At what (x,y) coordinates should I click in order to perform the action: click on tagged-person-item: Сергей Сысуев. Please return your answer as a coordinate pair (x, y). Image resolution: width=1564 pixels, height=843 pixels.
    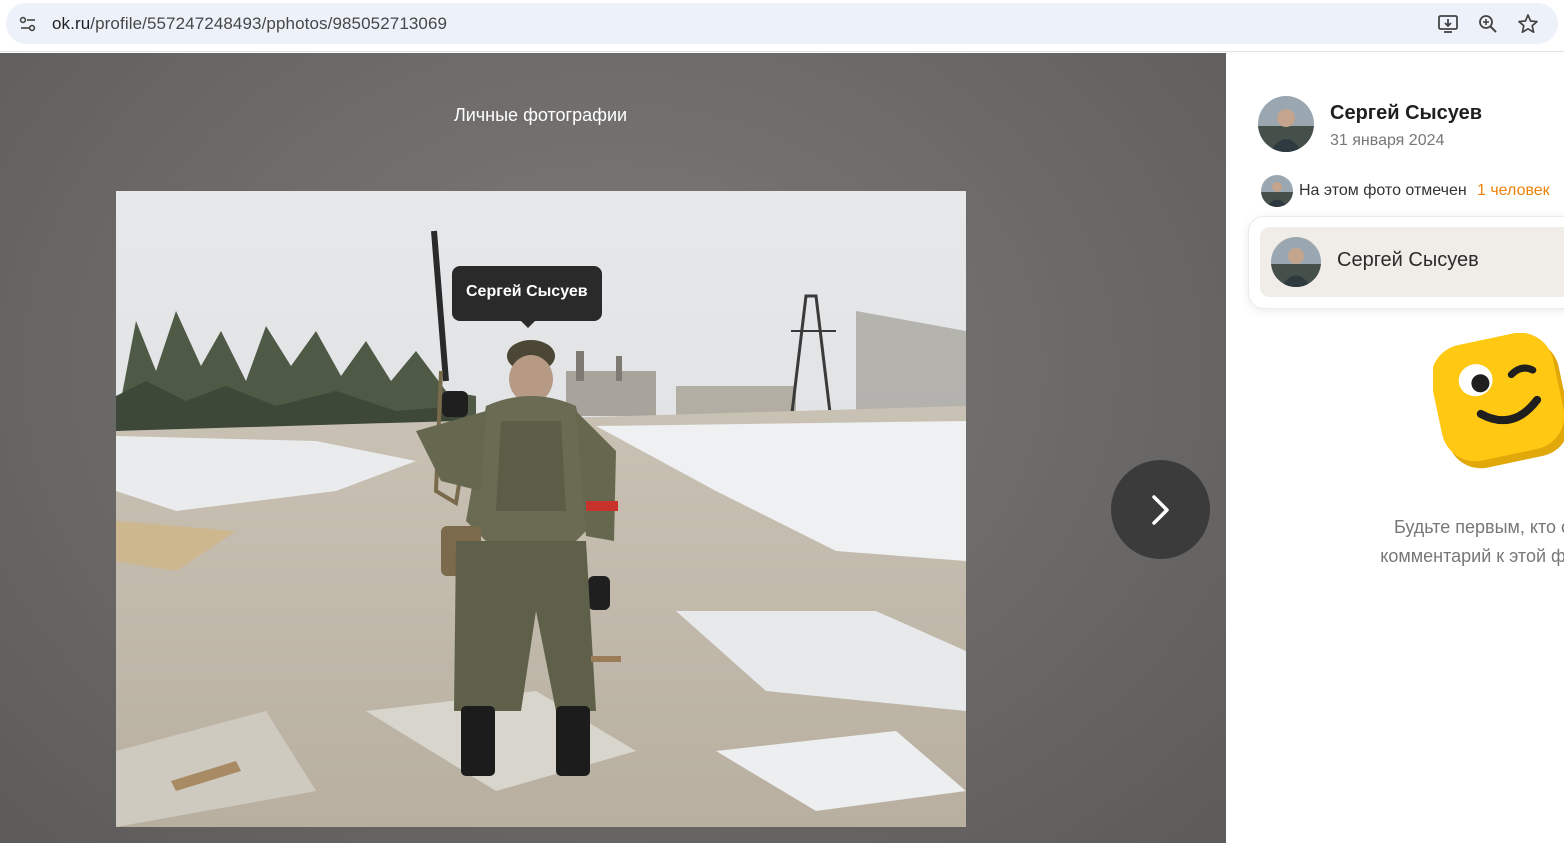
    Looking at the image, I should click on (1412, 262).